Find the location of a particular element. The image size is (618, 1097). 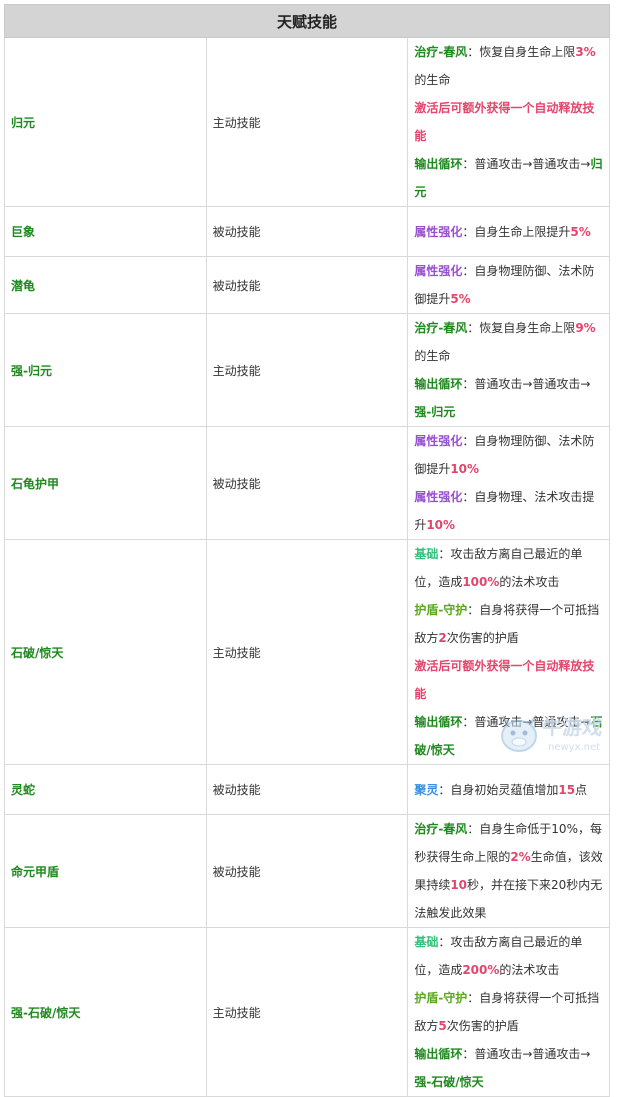

table-row: 灵蛇 被动技能 聚灵：自身初始灵蕴值增加15点 is located at coordinates (307, 789).